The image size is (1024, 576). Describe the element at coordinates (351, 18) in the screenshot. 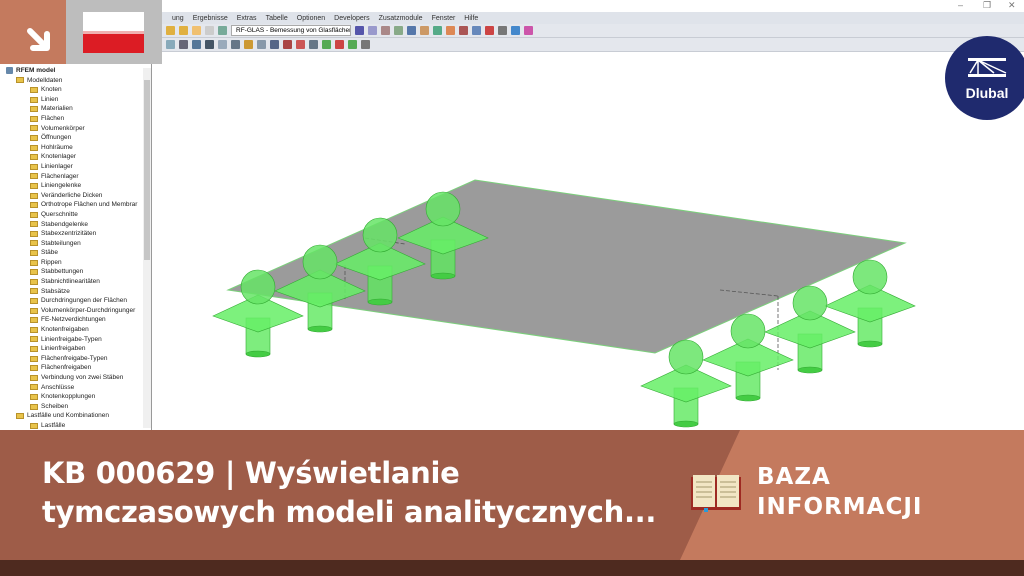

I see `menu-item: Developers` at that location.